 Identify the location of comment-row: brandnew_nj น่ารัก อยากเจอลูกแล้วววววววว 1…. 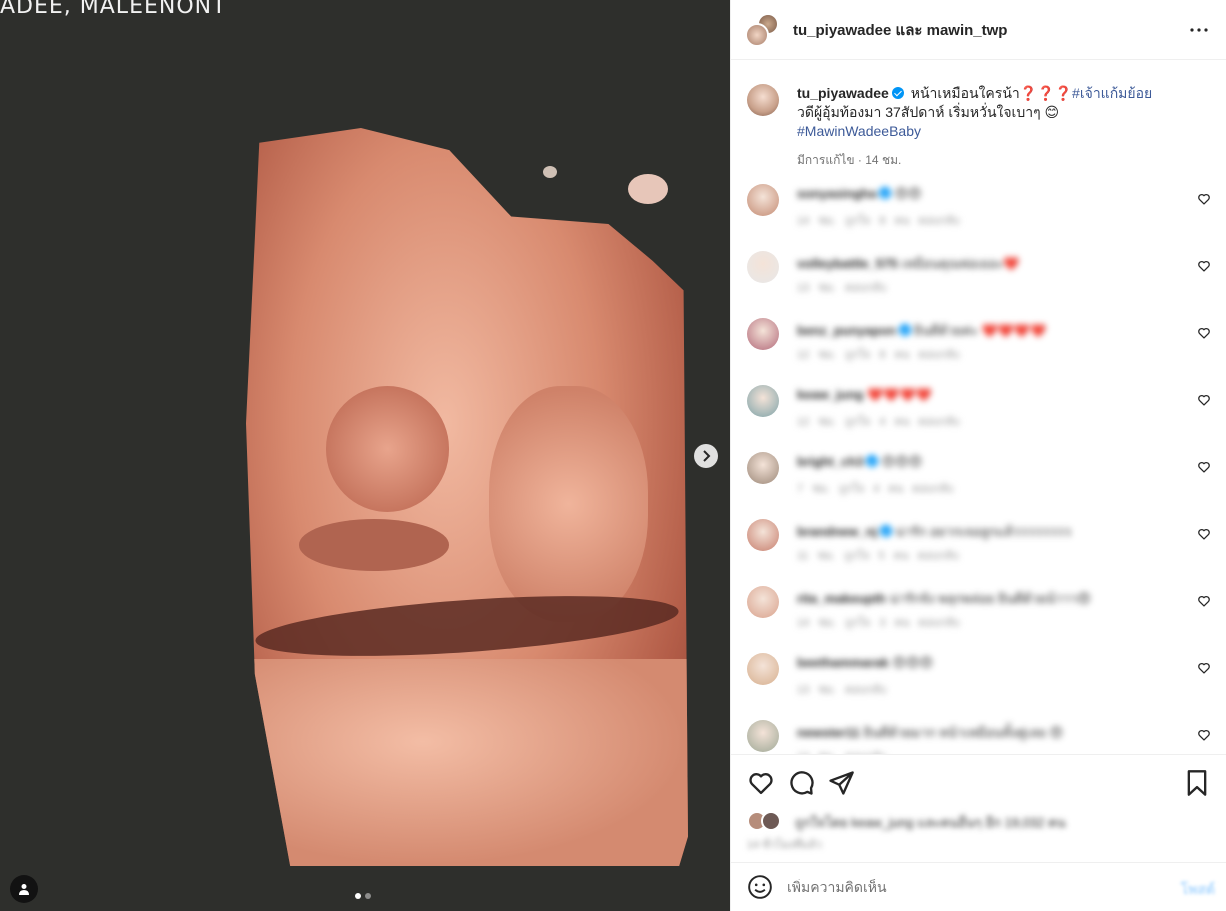
(982, 545).